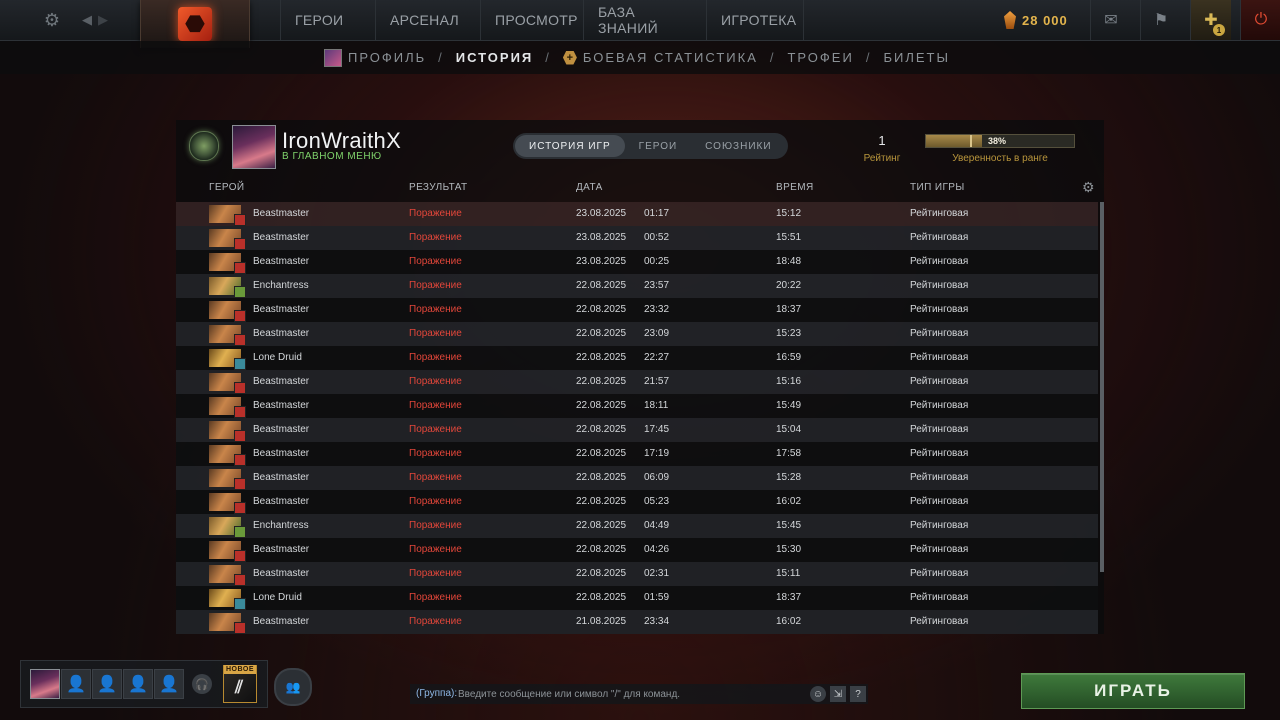 Image resolution: width=1280 pixels, height=720 pixels. I want to click on rank-medal-icon, so click(204, 146).